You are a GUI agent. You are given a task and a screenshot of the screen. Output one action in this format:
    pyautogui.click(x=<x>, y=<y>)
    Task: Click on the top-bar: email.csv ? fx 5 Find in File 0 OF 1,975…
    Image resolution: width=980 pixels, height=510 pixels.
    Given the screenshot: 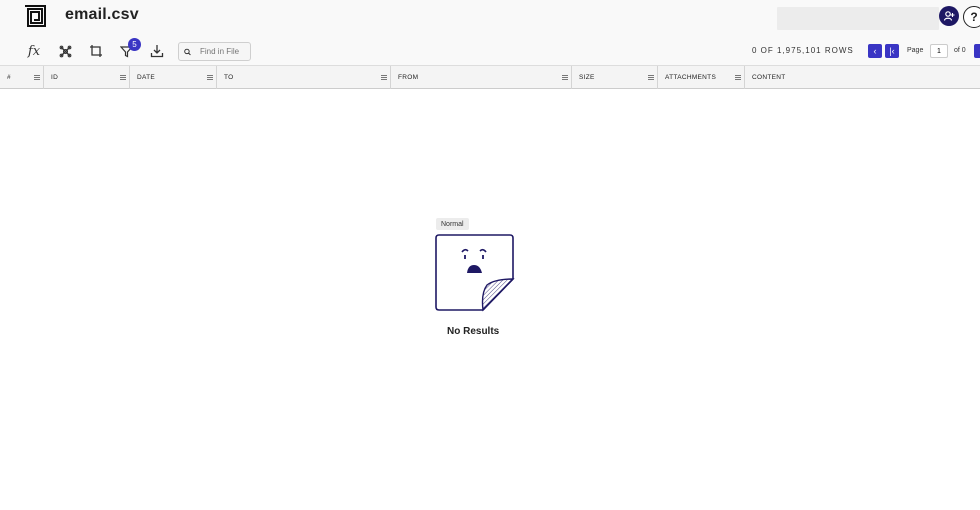 What is the action you would take?
    pyautogui.click(x=490, y=32)
    